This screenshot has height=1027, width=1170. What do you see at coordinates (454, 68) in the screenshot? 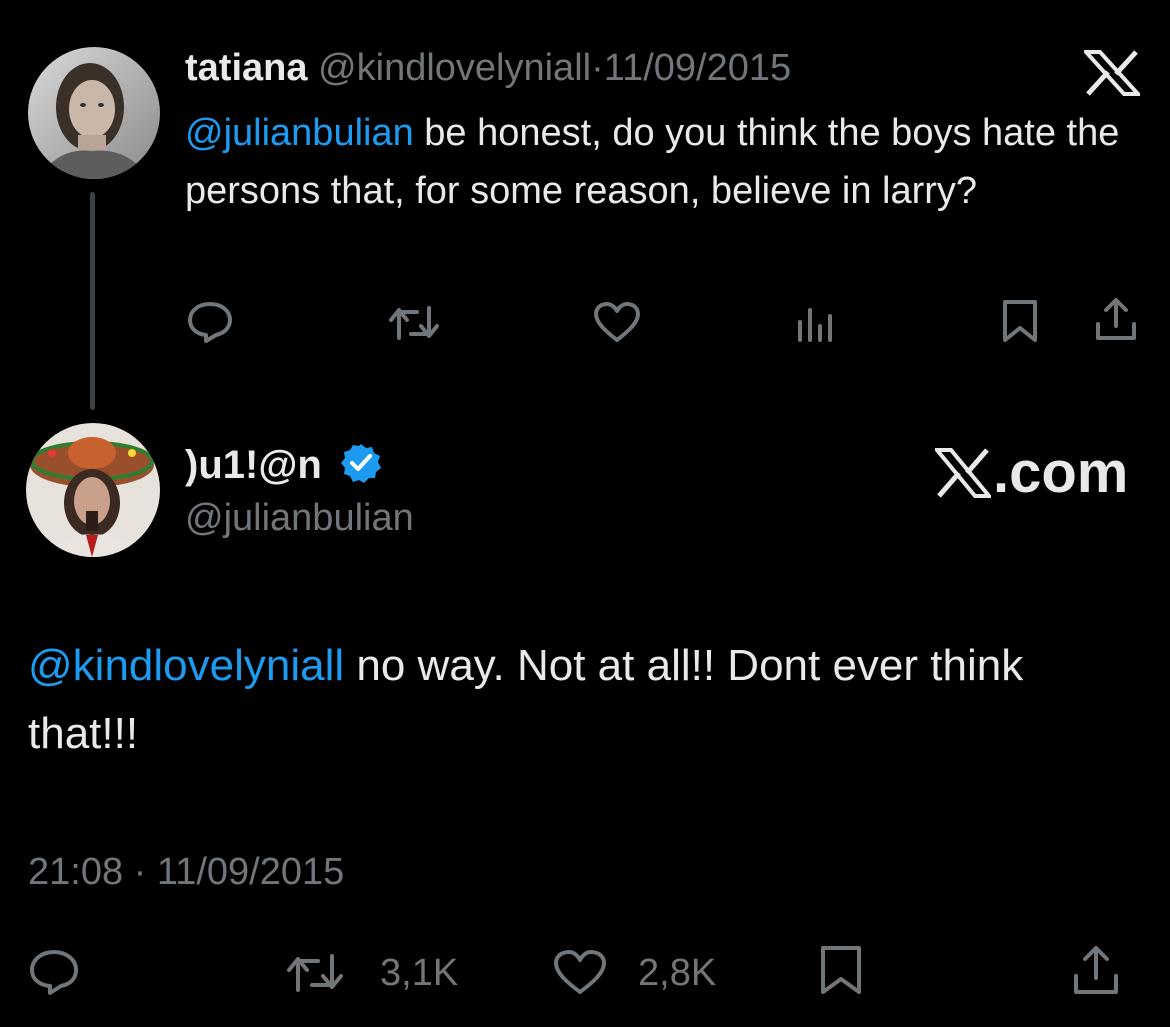
I see `parent-author-handle: @kindlovelyniall` at bounding box center [454, 68].